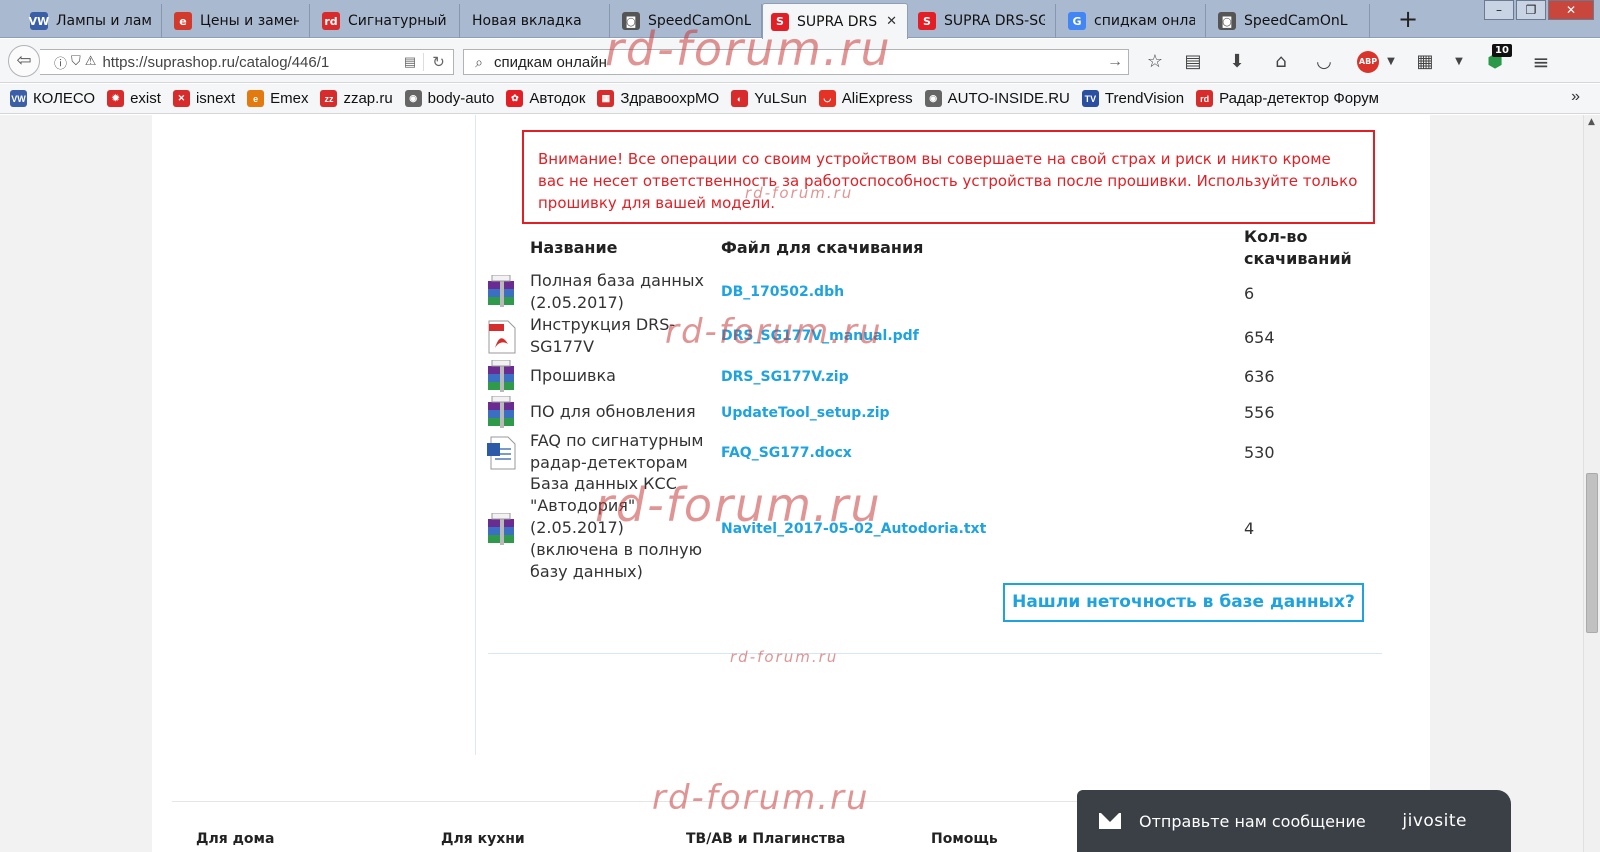 This screenshot has width=1600, height=852. I want to click on search-bar: ⌕ спидкам онлайн →, so click(796, 62).